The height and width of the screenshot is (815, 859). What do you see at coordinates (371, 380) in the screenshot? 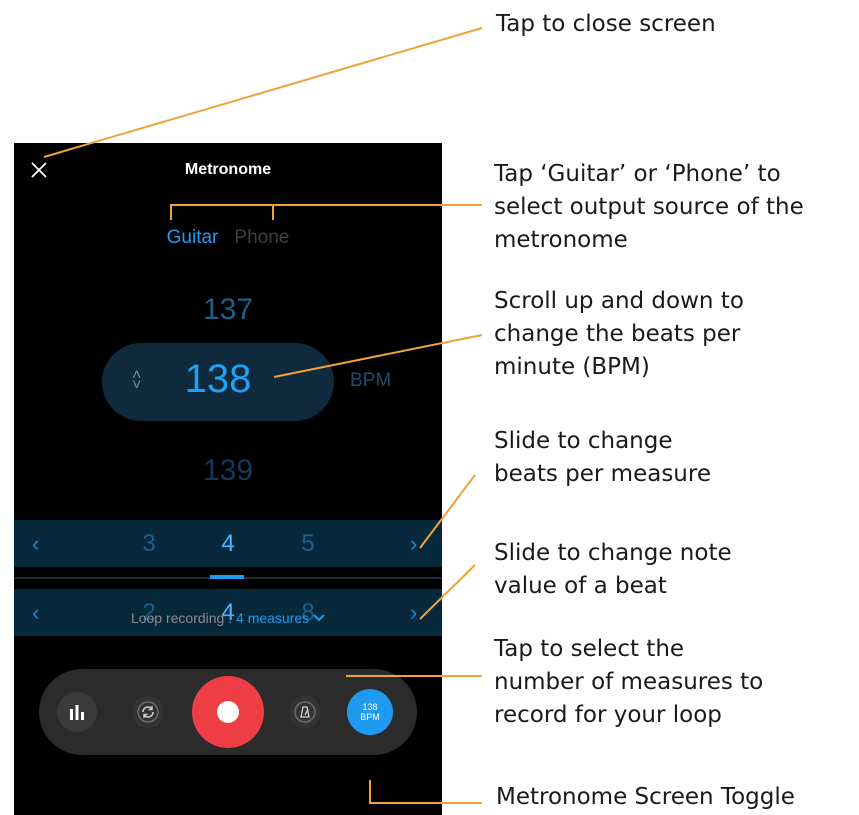
I see `bpm-unit-label: BPM` at bounding box center [371, 380].